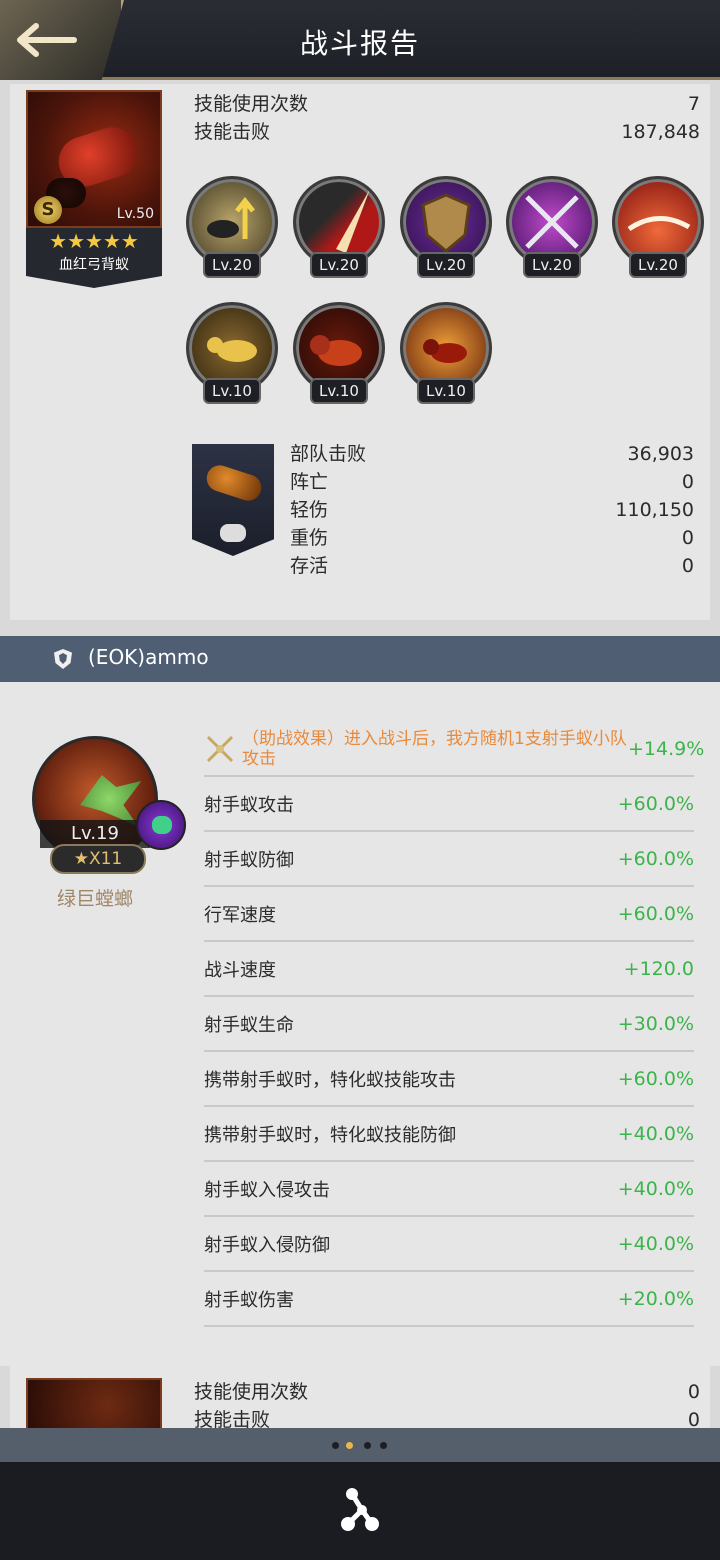 This screenshot has width=720, height=1560. I want to click on bonus-label: 射手蚁入侵攻击, so click(267, 1190).